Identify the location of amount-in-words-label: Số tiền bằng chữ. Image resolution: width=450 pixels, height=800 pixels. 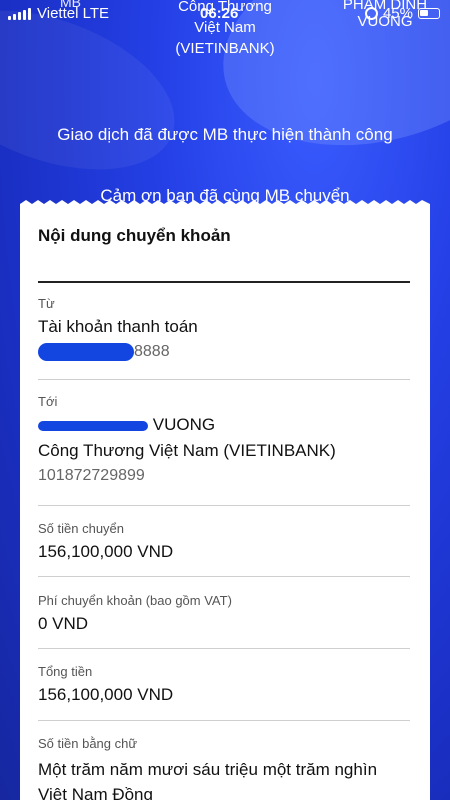
(88, 743).